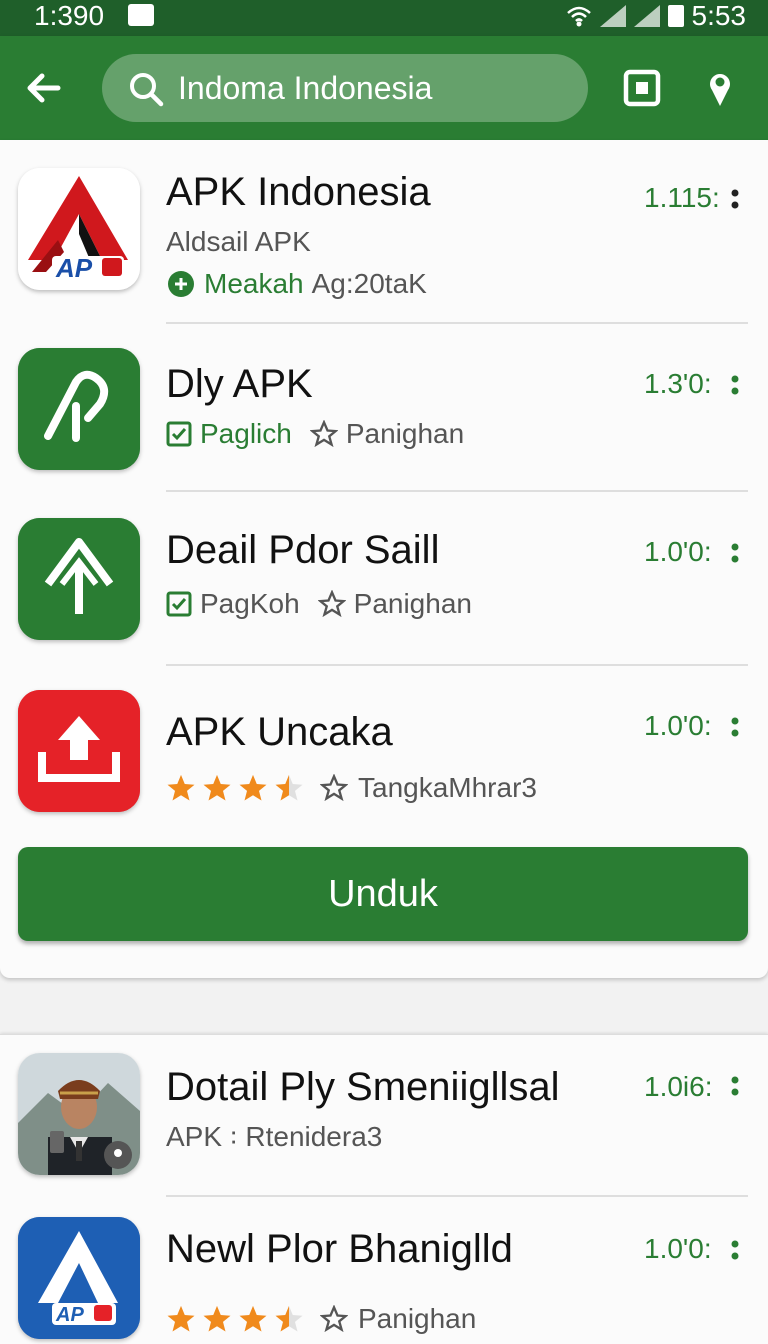 The width and height of the screenshot is (768, 1344). I want to click on search-box, so click(345, 88).